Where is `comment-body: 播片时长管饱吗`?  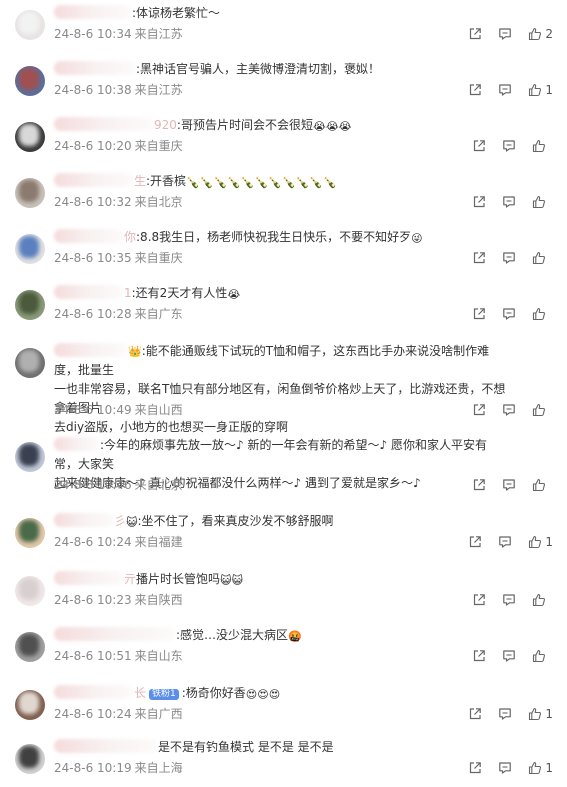
comment-body: 播片时长管饱吗 is located at coordinates (178, 579).